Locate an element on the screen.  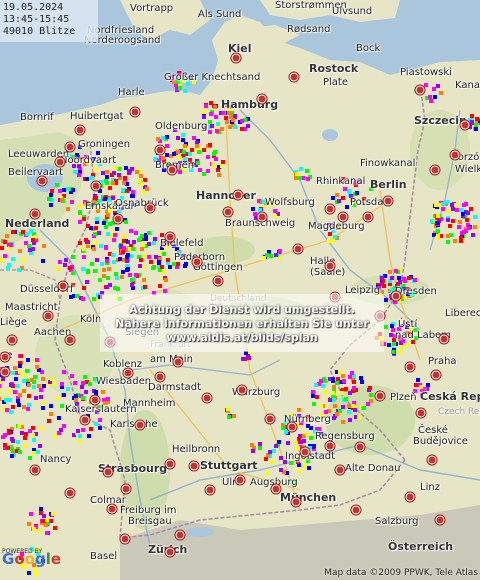
map-copyright: Map data ©2009 PPWK, Tele Atlas is located at coordinates (401, 573).